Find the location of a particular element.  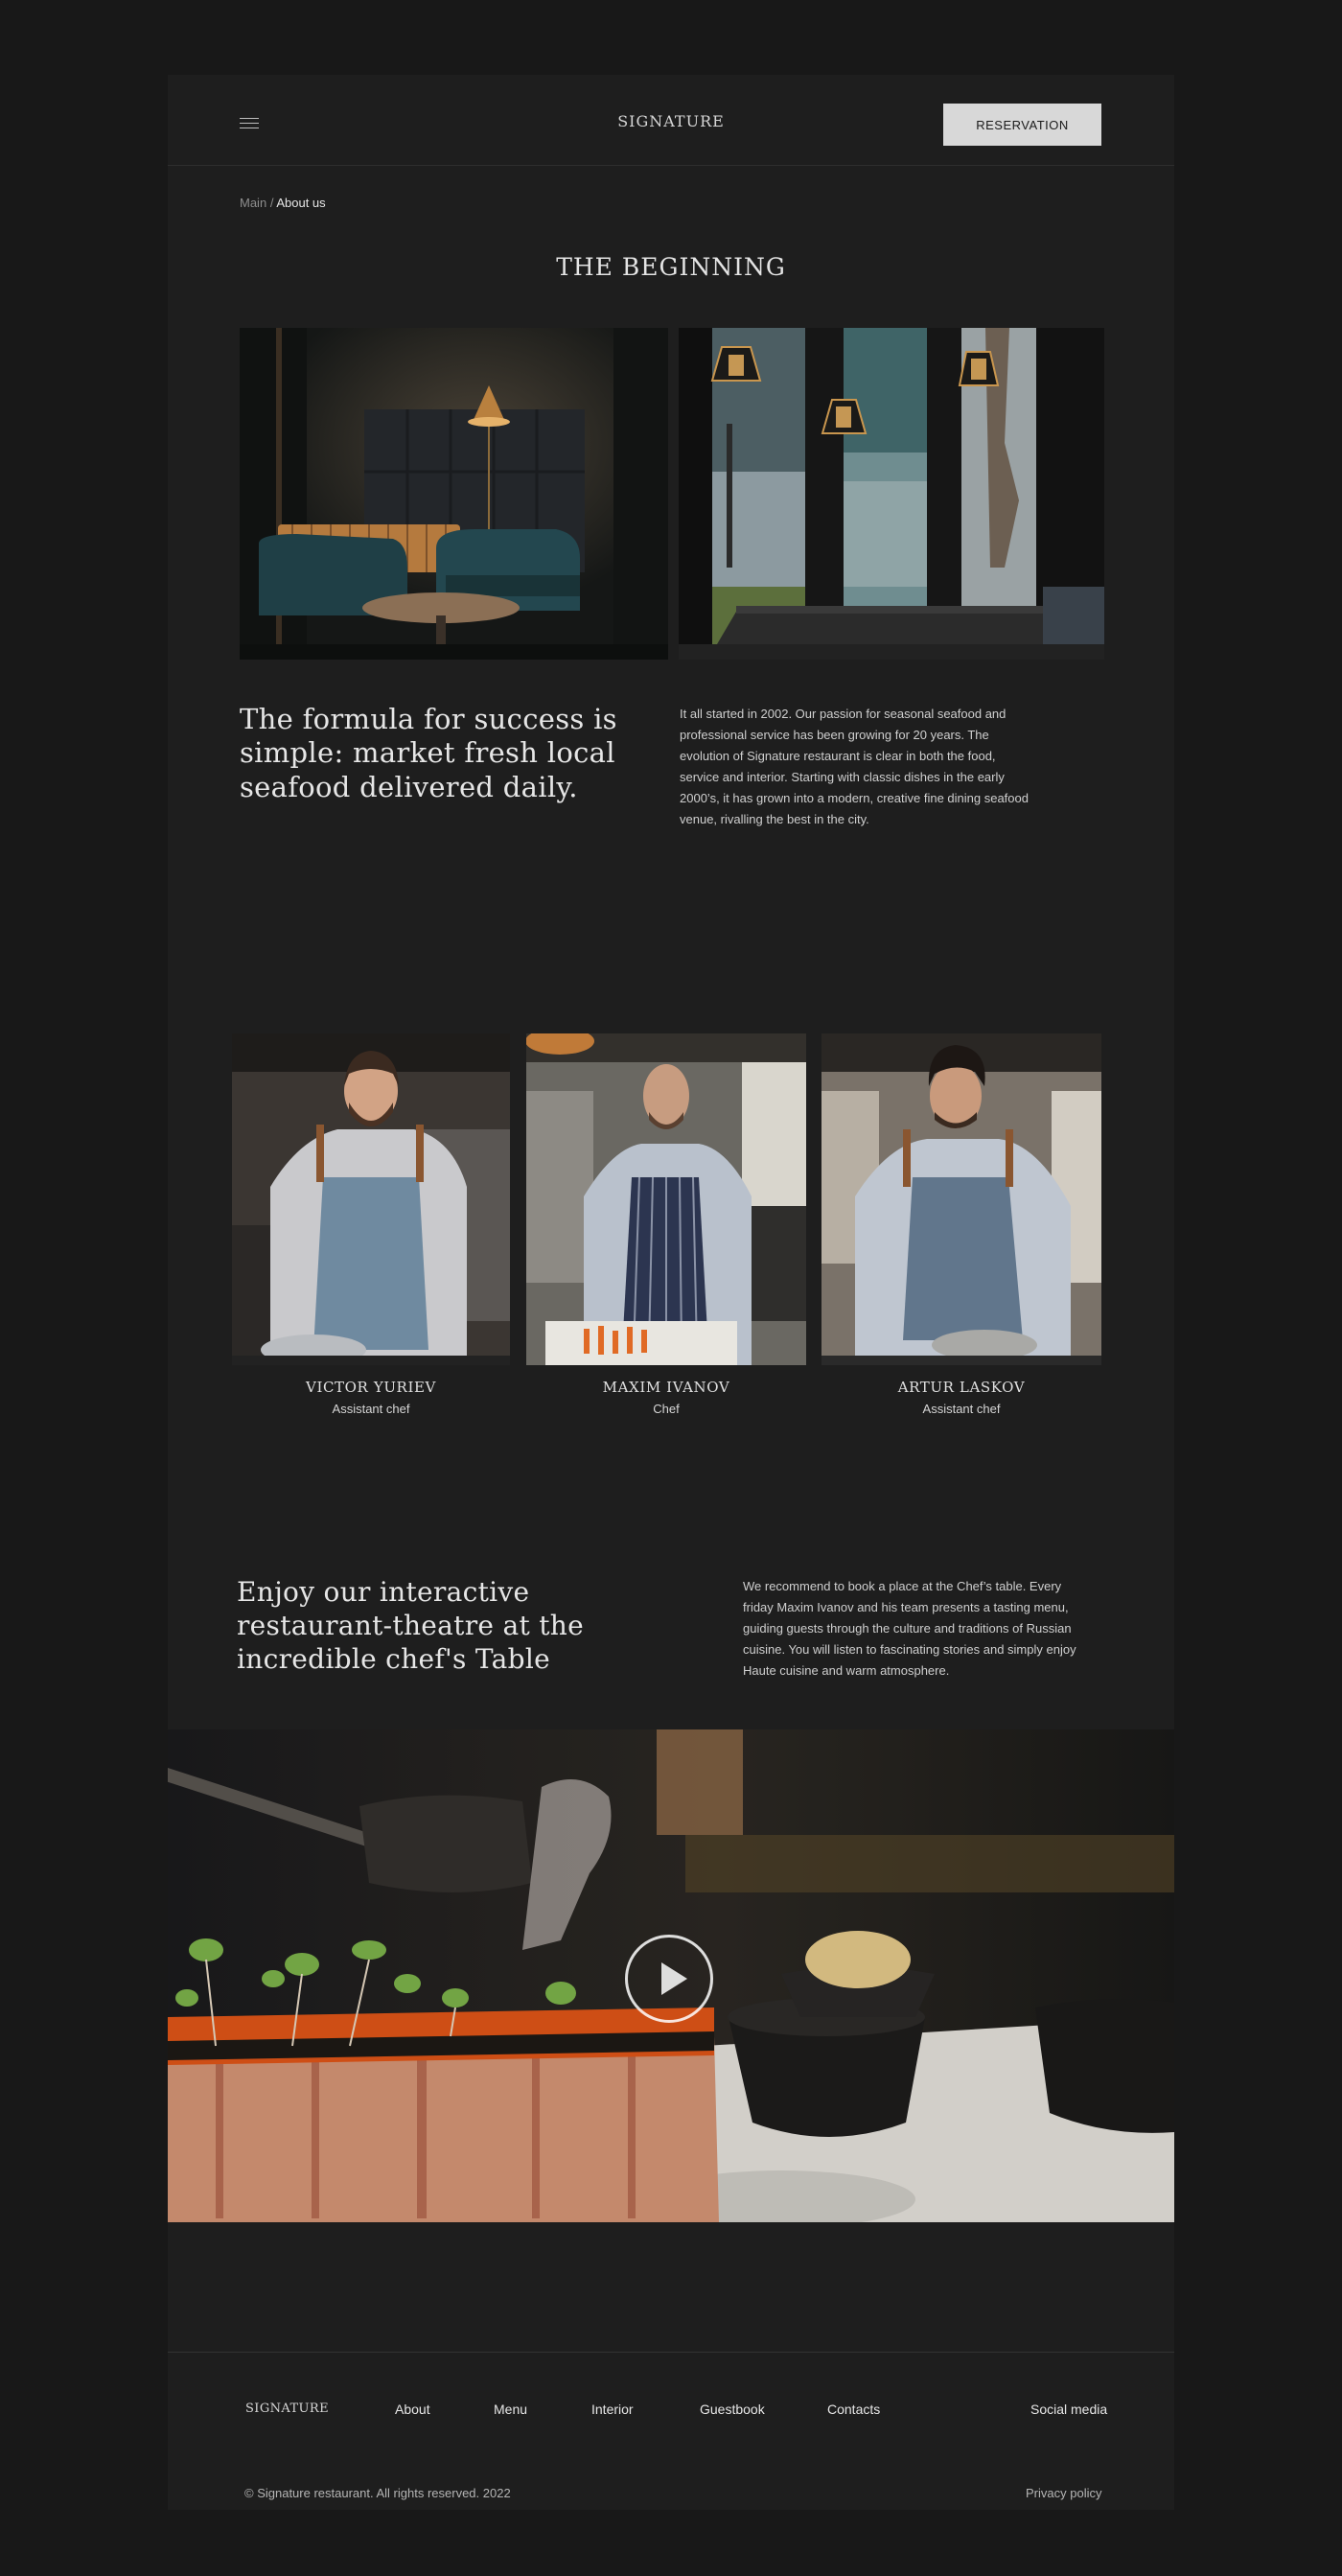

chef-name: ARTUR LASKOV is located at coordinates (961, 1388).